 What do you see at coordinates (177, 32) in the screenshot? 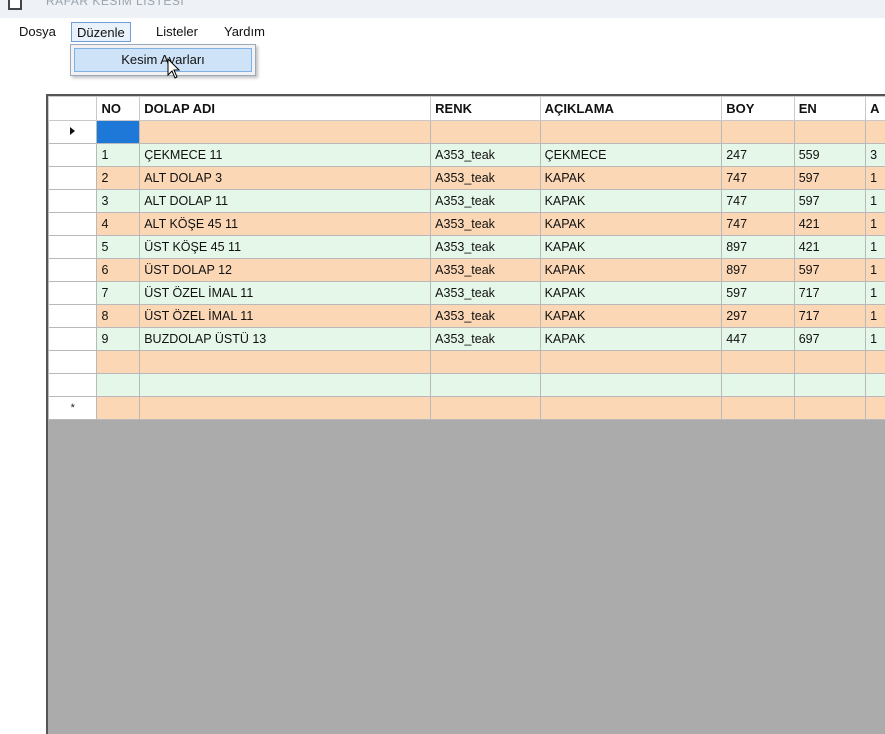
I see `menu-listeler: Listeler` at bounding box center [177, 32].